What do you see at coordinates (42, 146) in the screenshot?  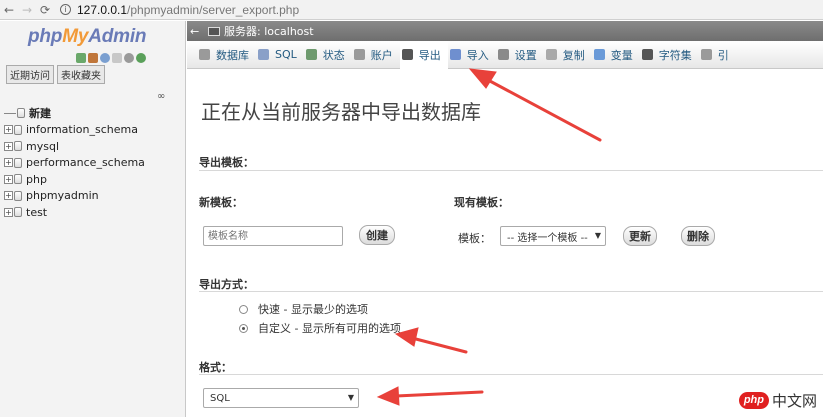 I see `tree-item-label: mysql` at bounding box center [42, 146].